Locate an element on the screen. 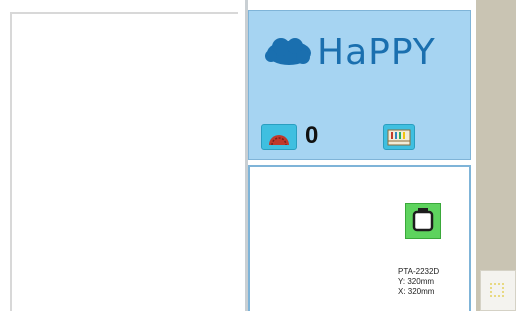 The height and width of the screenshot is (311, 516). right-side-panel is located at coordinates (496, 155).